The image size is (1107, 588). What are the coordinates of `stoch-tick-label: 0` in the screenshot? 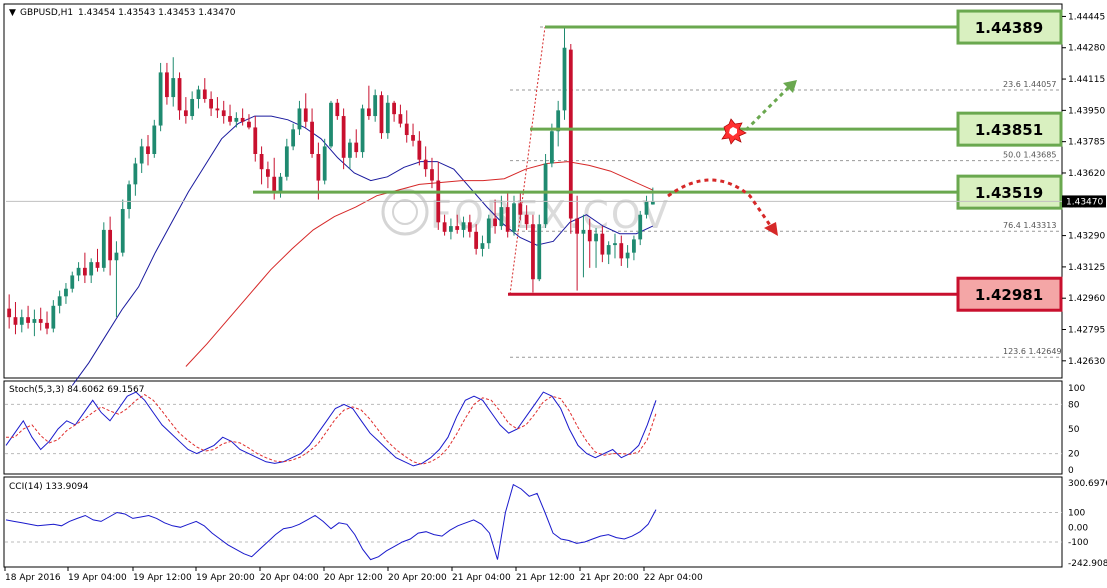 It's located at (1071, 471).